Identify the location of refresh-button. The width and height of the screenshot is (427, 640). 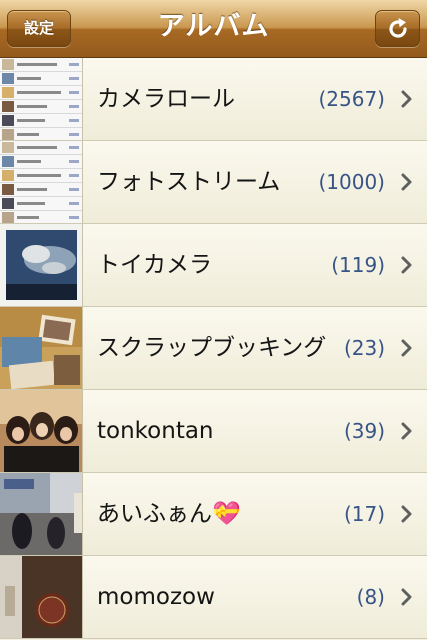
(397, 28).